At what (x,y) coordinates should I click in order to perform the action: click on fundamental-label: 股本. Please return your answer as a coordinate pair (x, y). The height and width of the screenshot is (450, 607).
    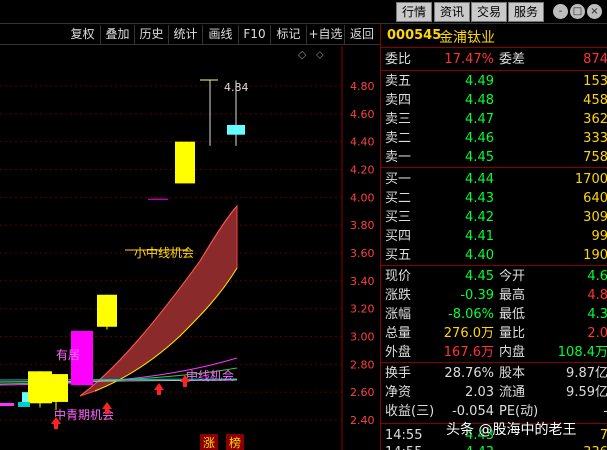
    Looking at the image, I should click on (512, 373).